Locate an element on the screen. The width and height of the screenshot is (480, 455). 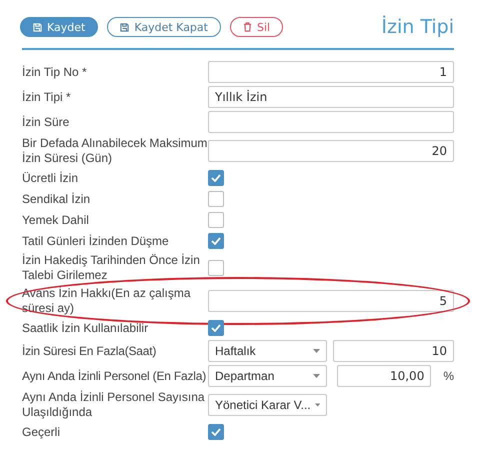
field-label: İzin Süresi En Fazla(Saat) is located at coordinates (90, 351).